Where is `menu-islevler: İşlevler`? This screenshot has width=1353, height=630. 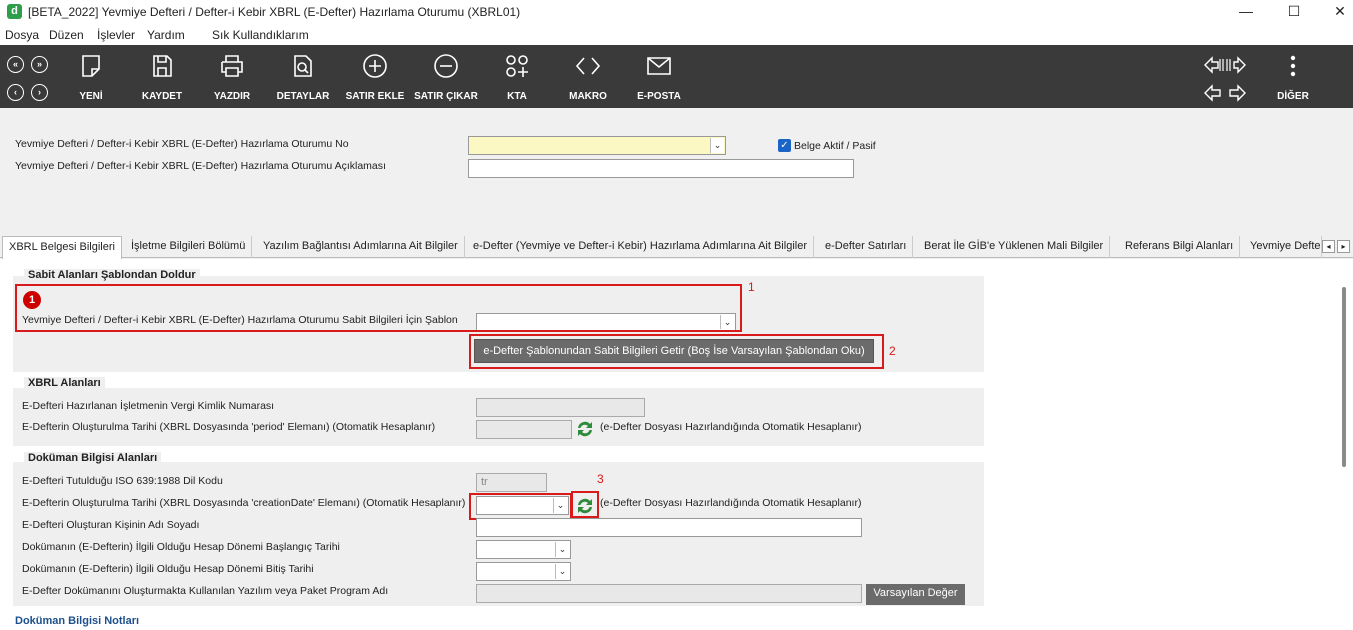
menu-islevler: İşlevler is located at coordinates (116, 35).